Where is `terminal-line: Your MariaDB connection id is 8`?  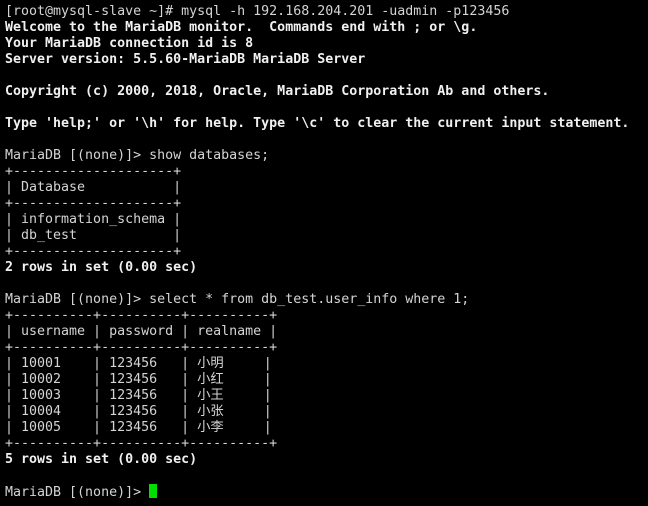
terminal-line: Your MariaDB connection id is 8 is located at coordinates (326, 44).